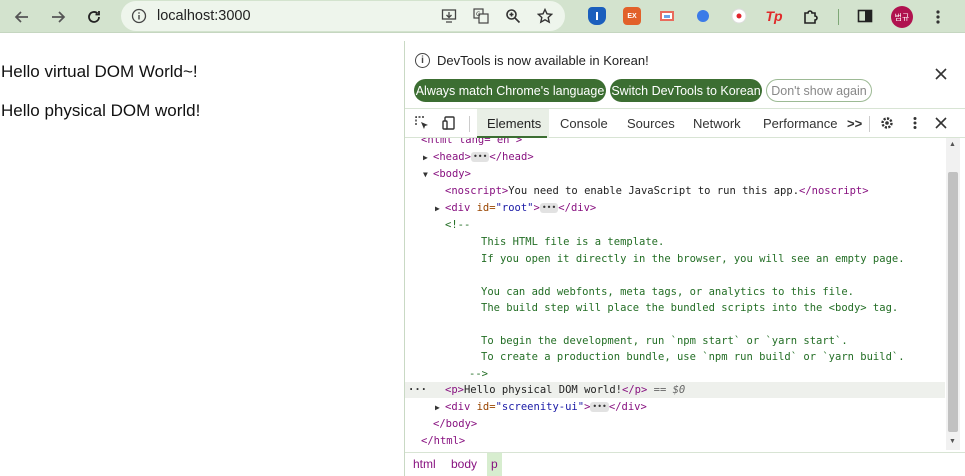  Describe the element at coordinates (666, 390) in the screenshot. I see `selected-node-marker: == $0` at that location.